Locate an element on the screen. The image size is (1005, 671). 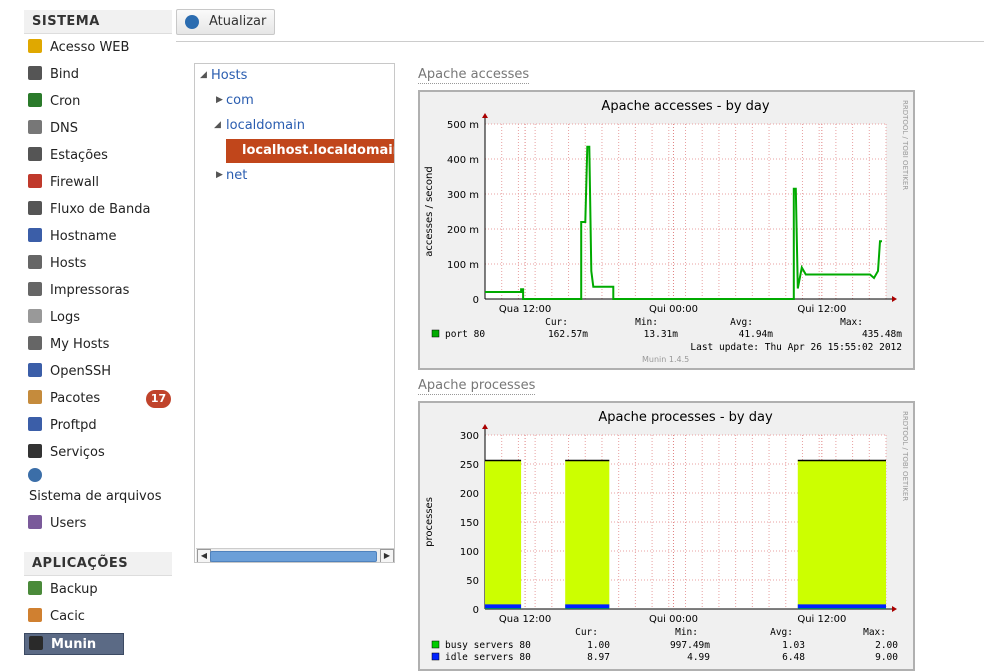
x-tick-label: Qui 00:00 is located at coordinates (673, 309).